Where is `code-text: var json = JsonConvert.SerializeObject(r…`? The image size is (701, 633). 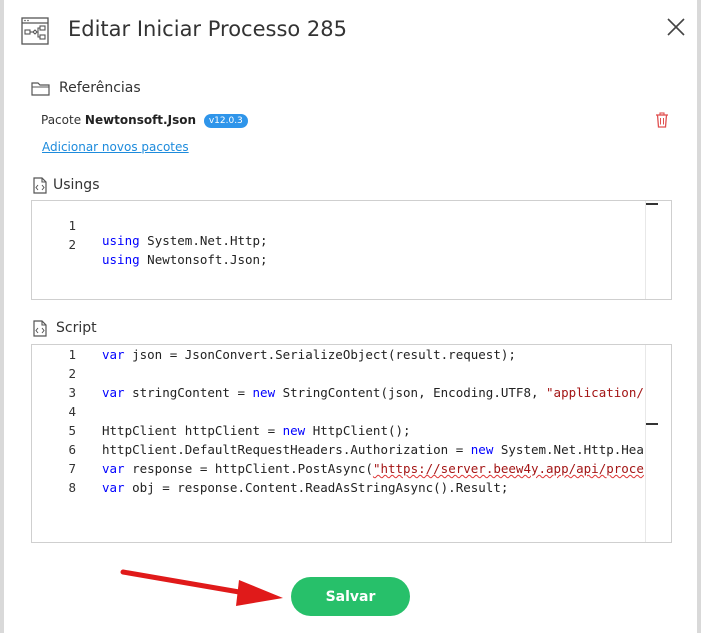
code-text: var json = JsonConvert.SerializeObject(r… is located at coordinates (309, 354).